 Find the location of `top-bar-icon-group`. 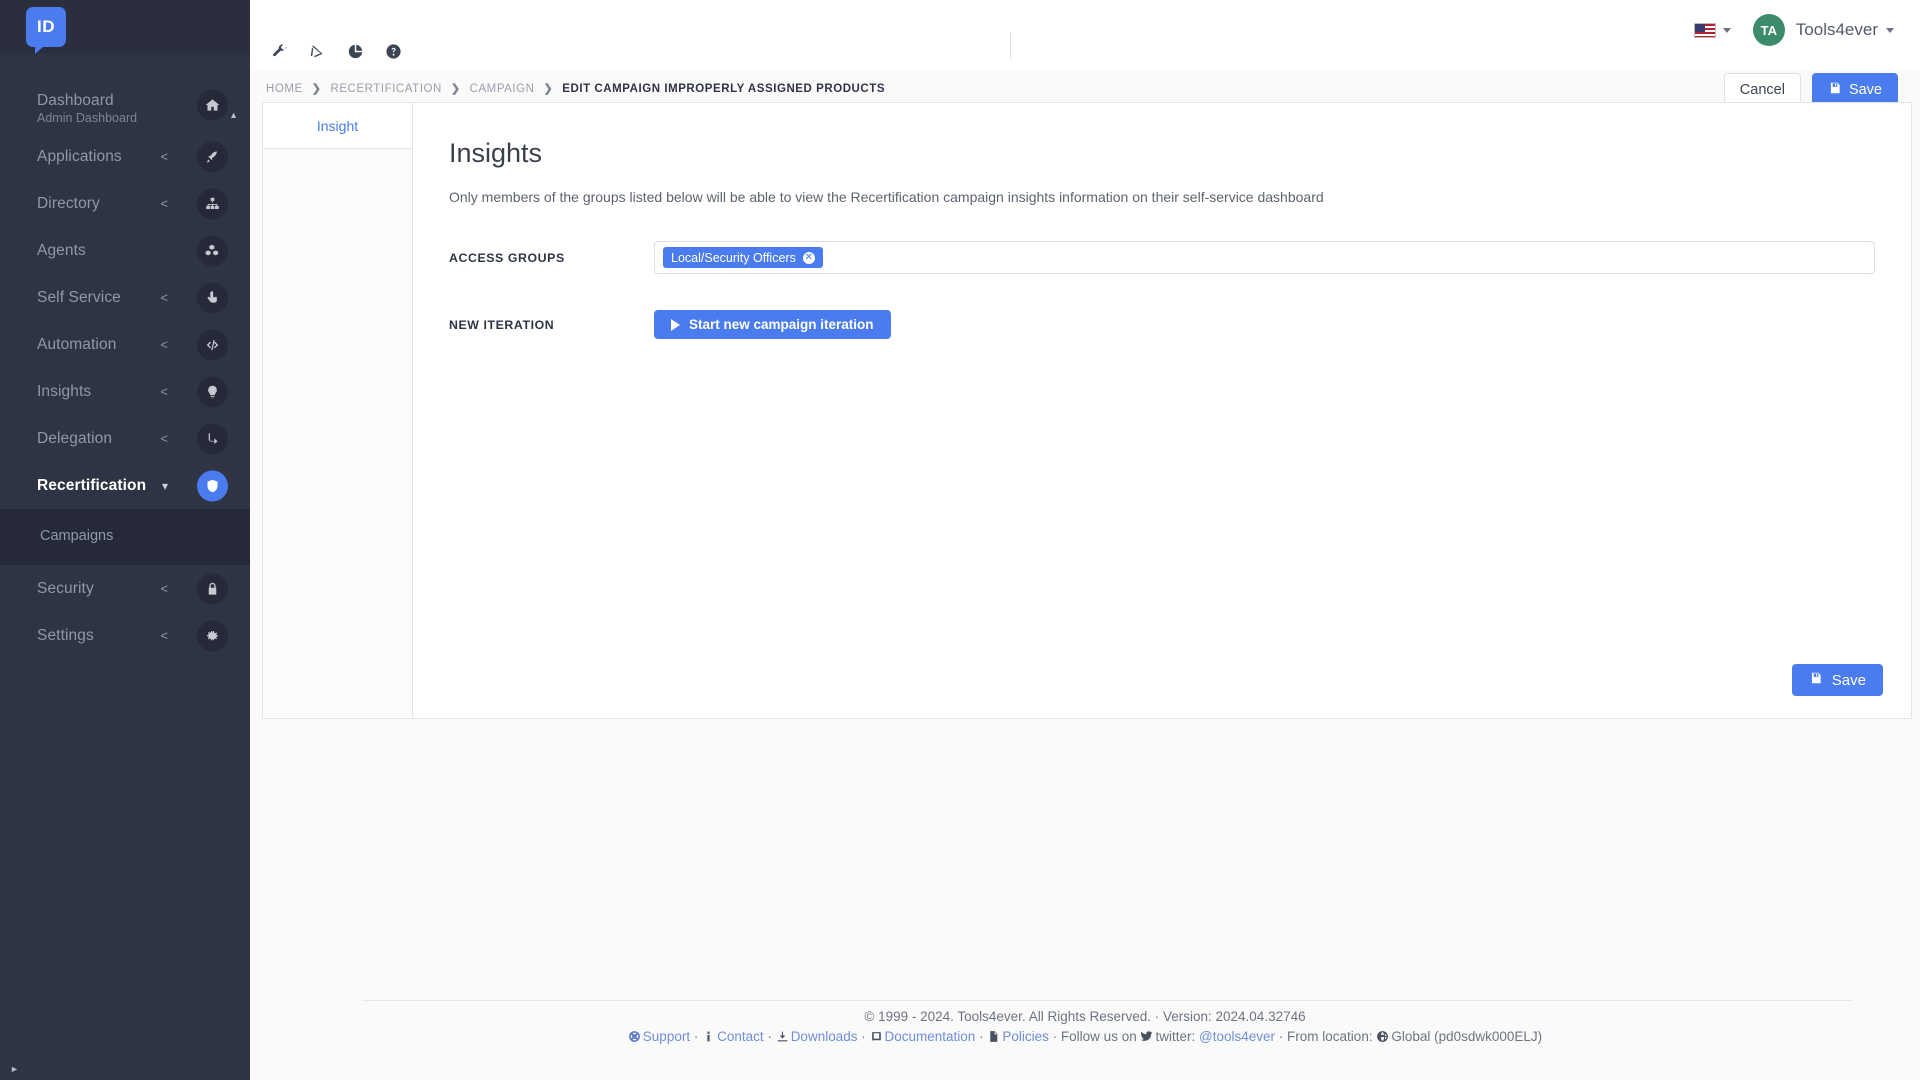

top-bar-icon-group is located at coordinates (336, 51).